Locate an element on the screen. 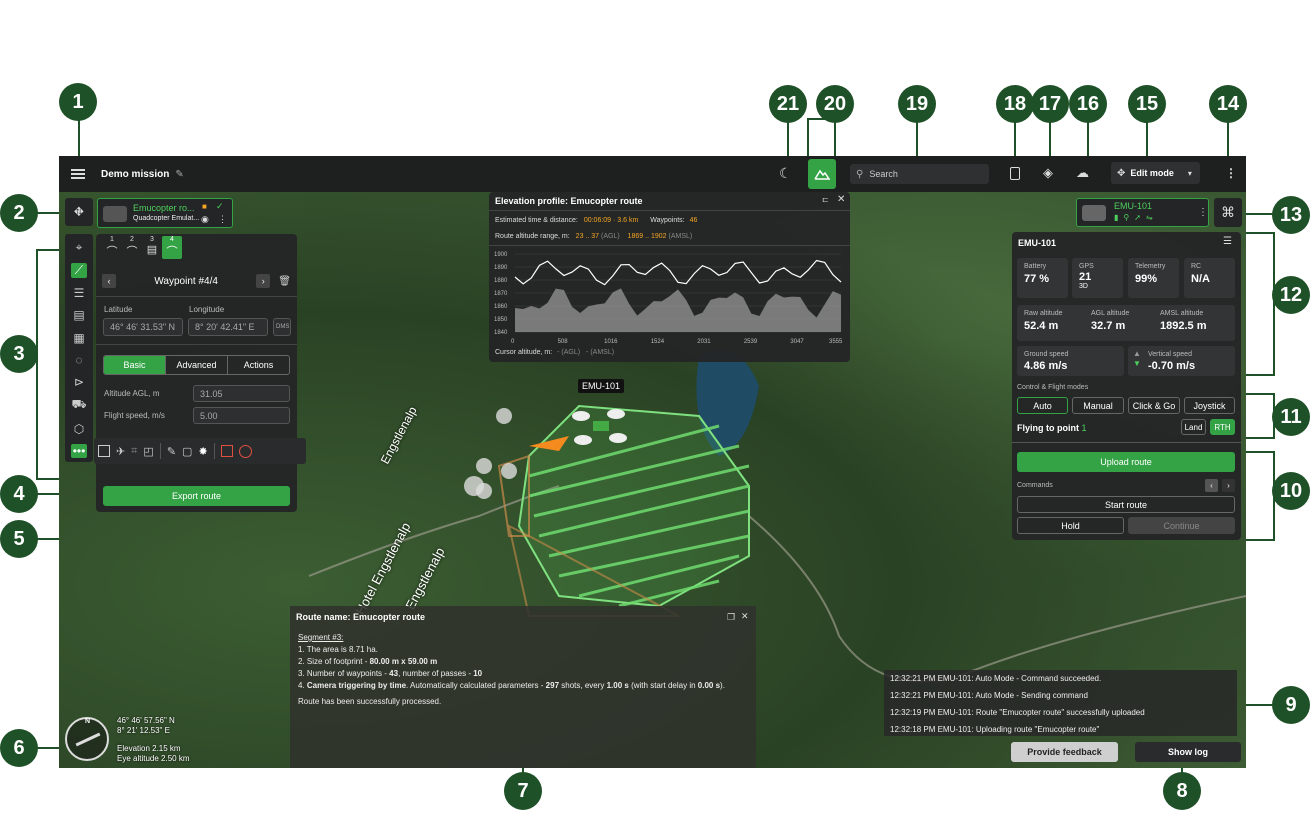 Image resolution: width=1310 pixels, height=833 pixels. lock-icon: ■ is located at coordinates (204, 206).